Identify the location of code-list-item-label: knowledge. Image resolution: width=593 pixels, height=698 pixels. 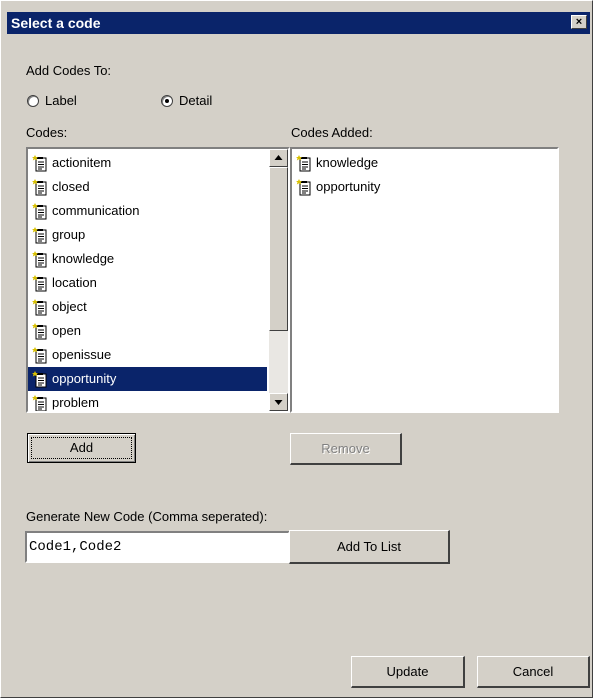
(83, 258).